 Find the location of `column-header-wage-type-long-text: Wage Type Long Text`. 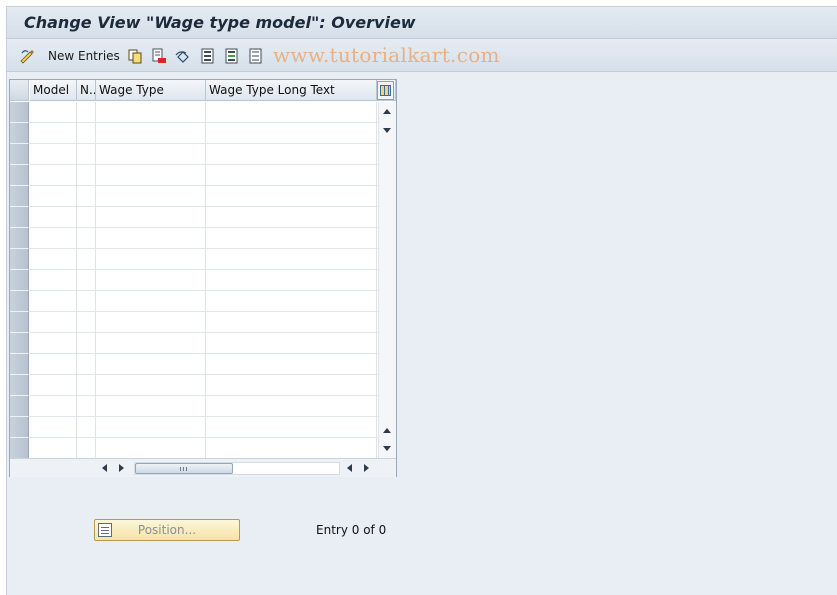

column-header-wage-type-long-text: Wage Type Long Text is located at coordinates (291, 90).